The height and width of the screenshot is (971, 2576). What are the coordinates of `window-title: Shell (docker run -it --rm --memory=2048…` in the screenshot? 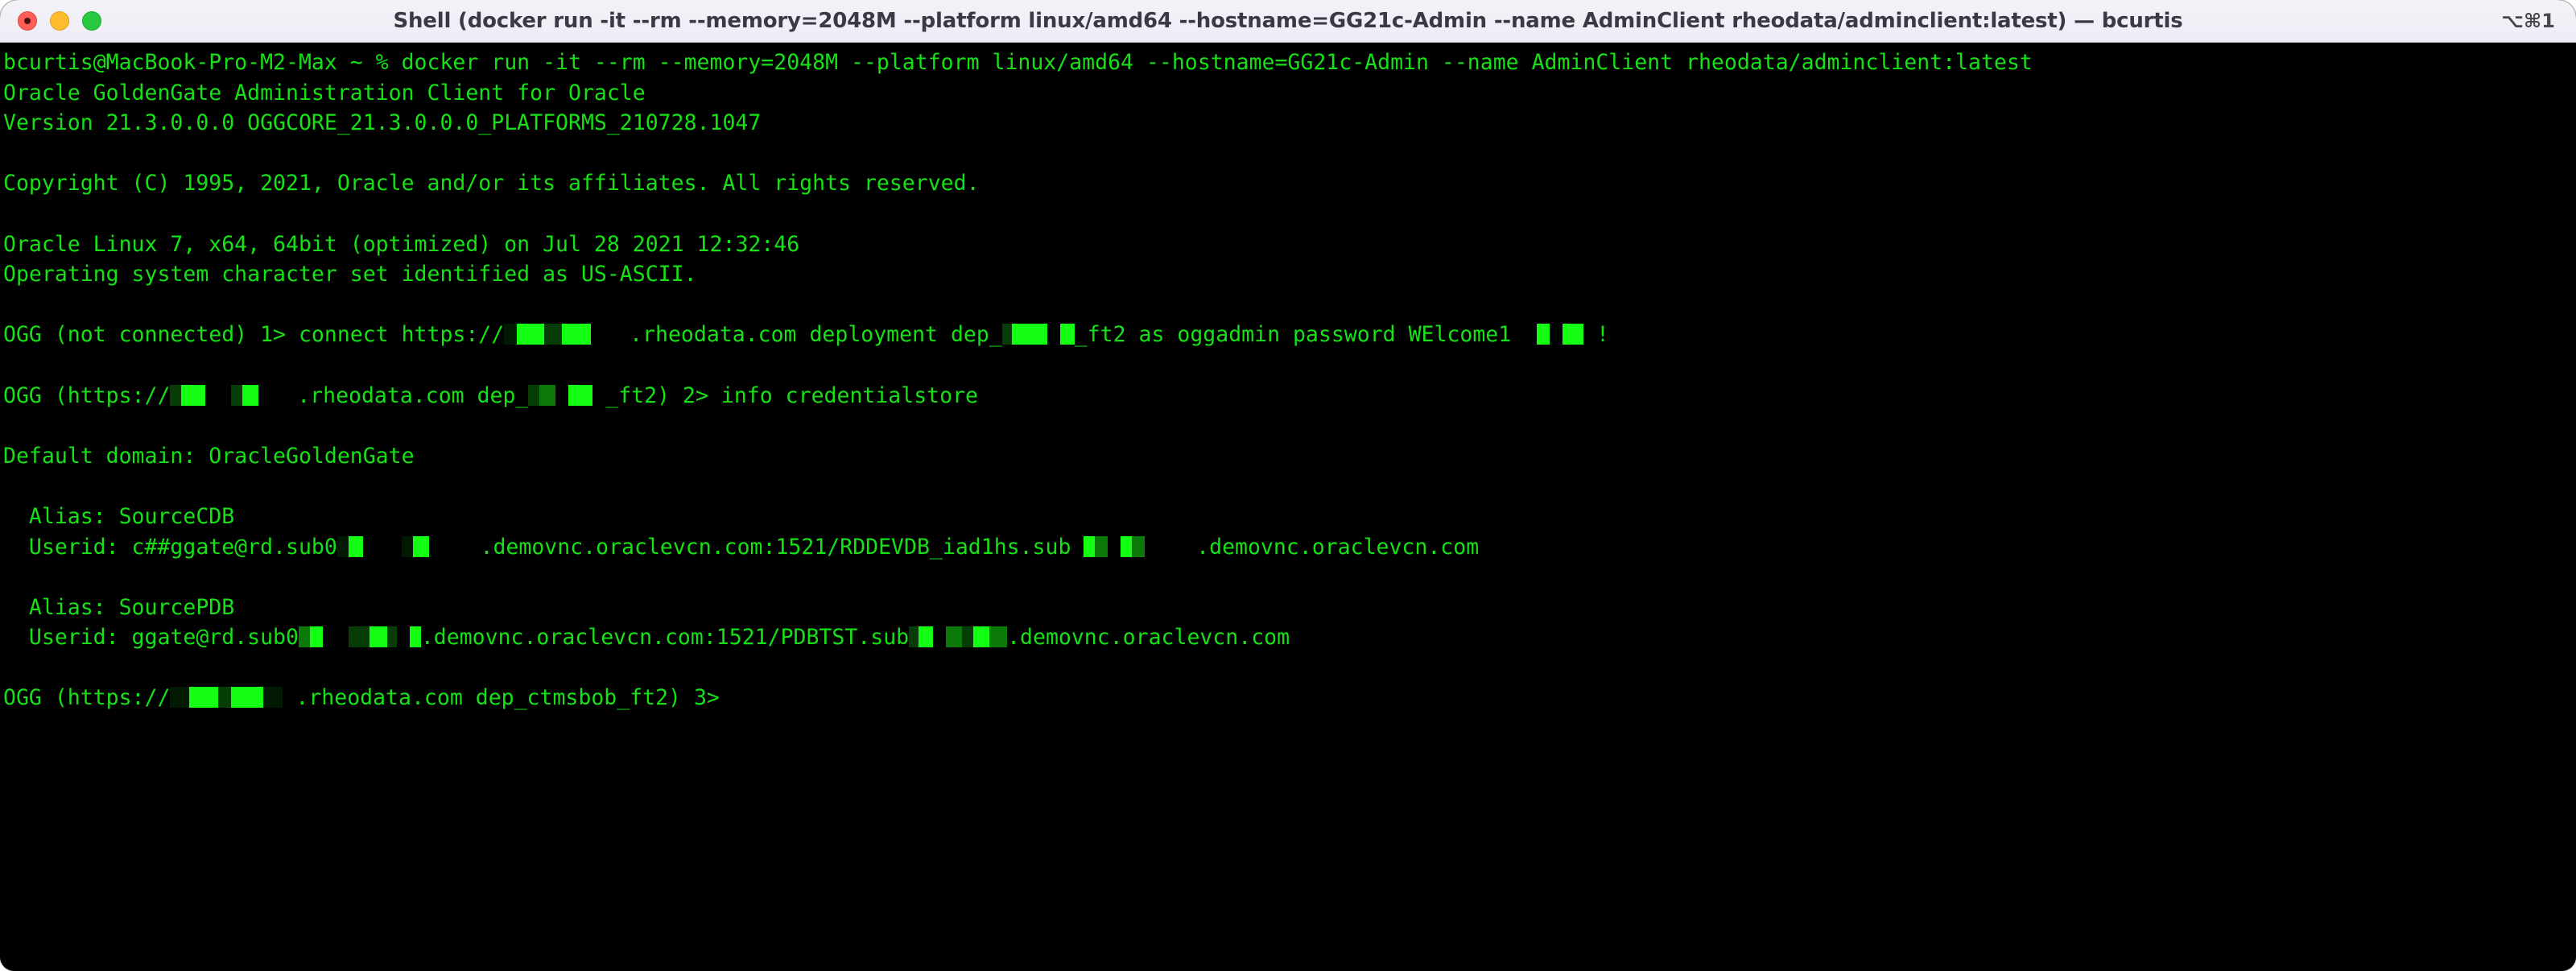 It's located at (1288, 21).